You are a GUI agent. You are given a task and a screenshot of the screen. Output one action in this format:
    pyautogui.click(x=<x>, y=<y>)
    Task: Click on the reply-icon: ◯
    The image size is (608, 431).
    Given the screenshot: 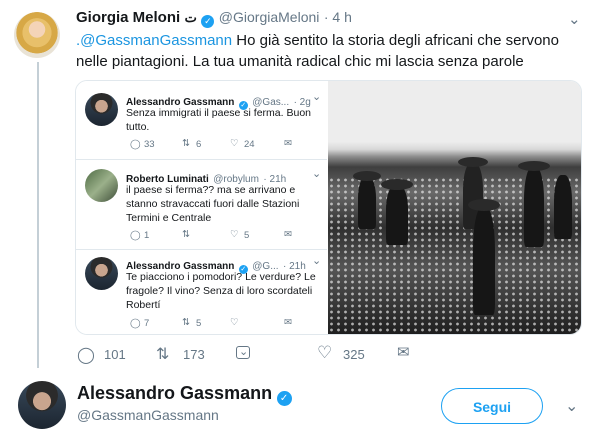 What is the action you would take?
    pyautogui.click(x=86, y=355)
    